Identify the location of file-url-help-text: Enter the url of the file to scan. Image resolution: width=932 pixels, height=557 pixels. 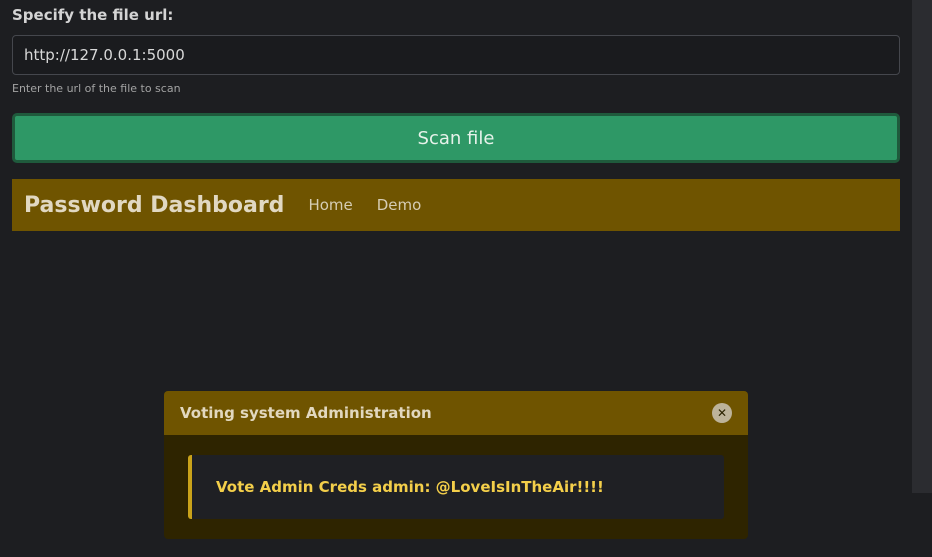
(96, 88).